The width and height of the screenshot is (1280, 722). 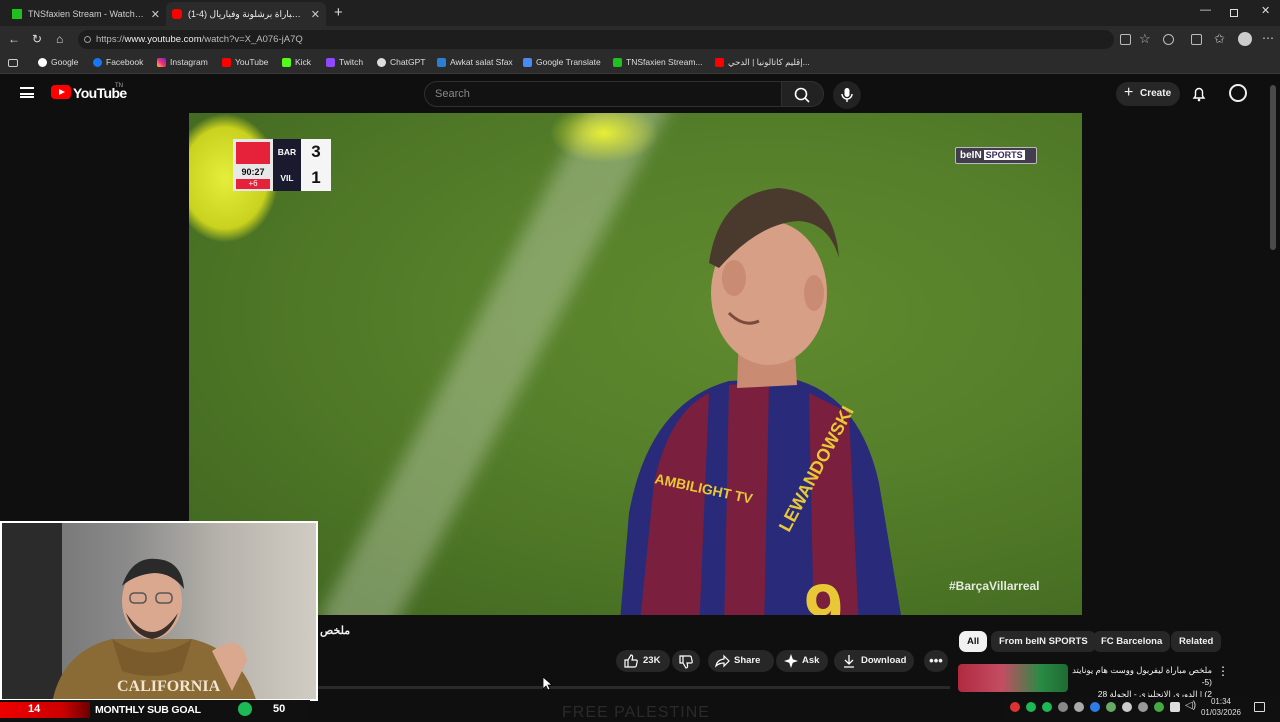 I want to click on bookmark-google-translate: Google Translate, so click(x=562, y=62).